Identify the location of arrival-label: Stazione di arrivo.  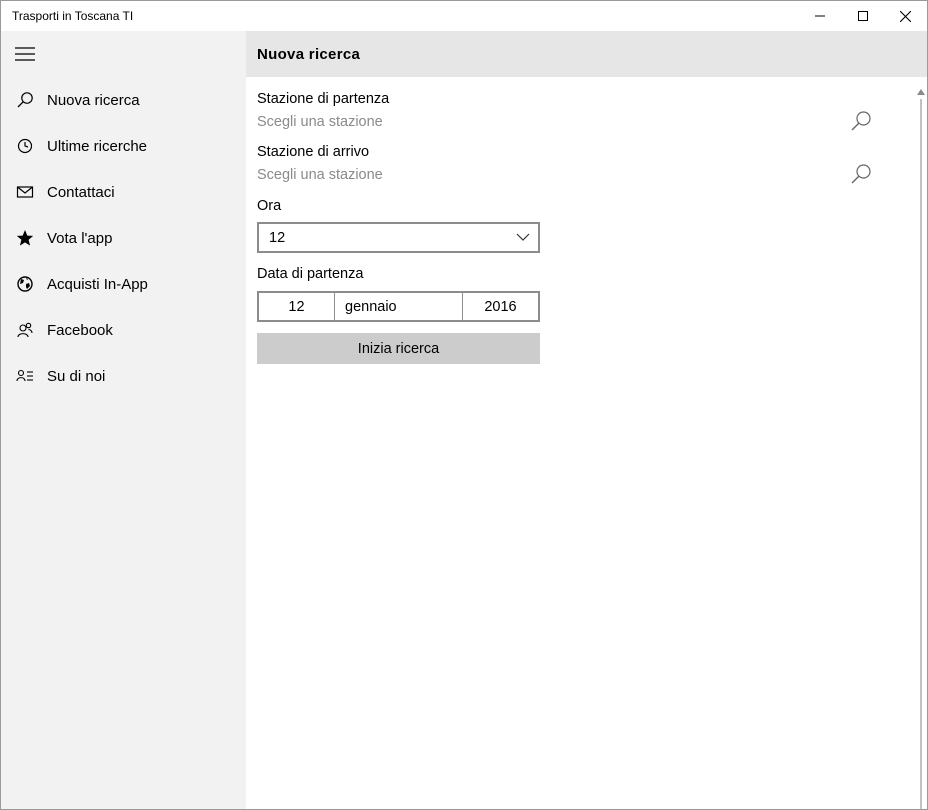
(313, 152).